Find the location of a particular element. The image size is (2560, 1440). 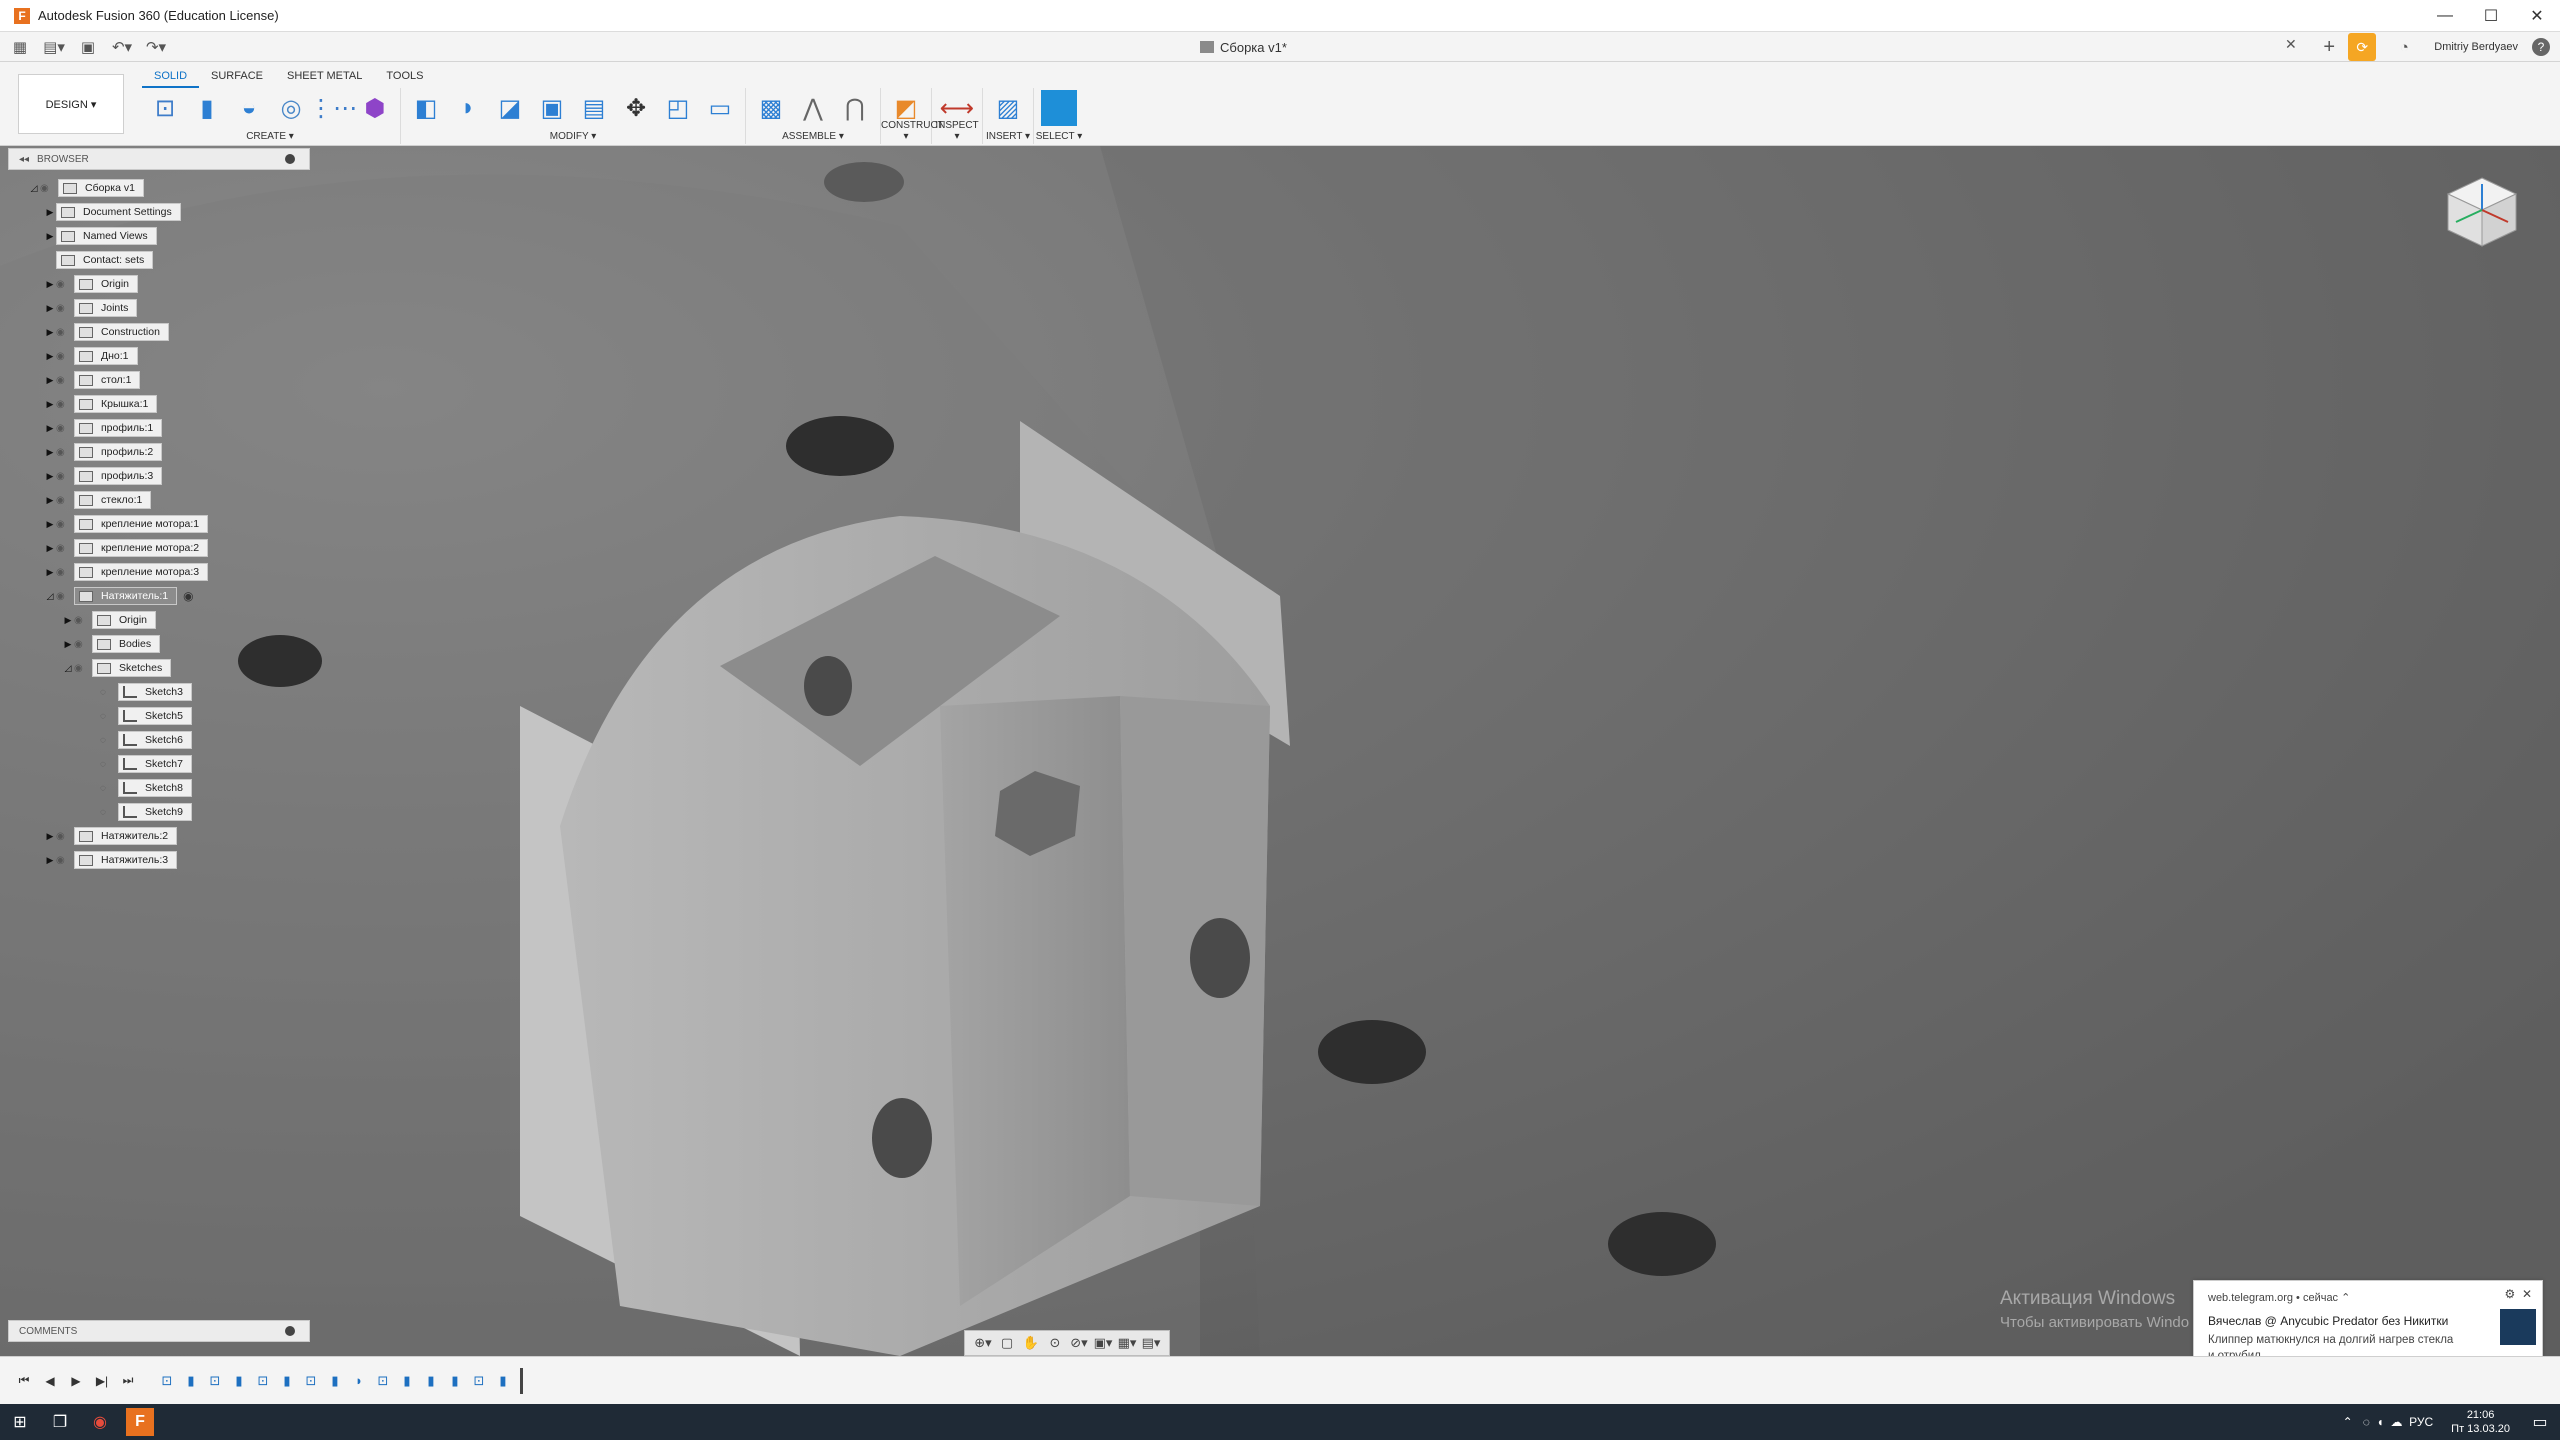

maximize-button: ☐ is located at coordinates (2491, 16).